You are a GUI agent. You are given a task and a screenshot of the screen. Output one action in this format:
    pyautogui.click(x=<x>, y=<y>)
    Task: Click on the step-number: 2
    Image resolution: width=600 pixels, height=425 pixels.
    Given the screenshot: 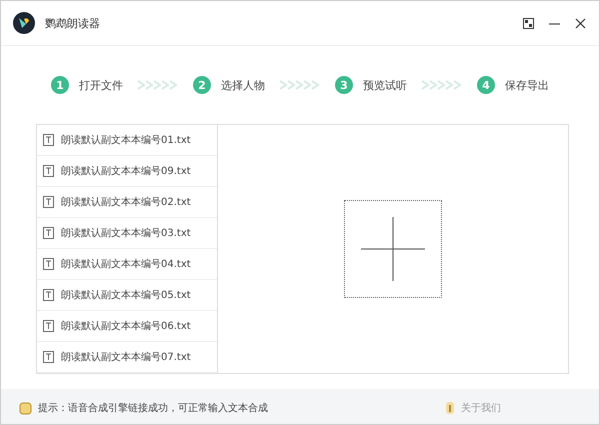 What is the action you would take?
    pyautogui.click(x=202, y=85)
    